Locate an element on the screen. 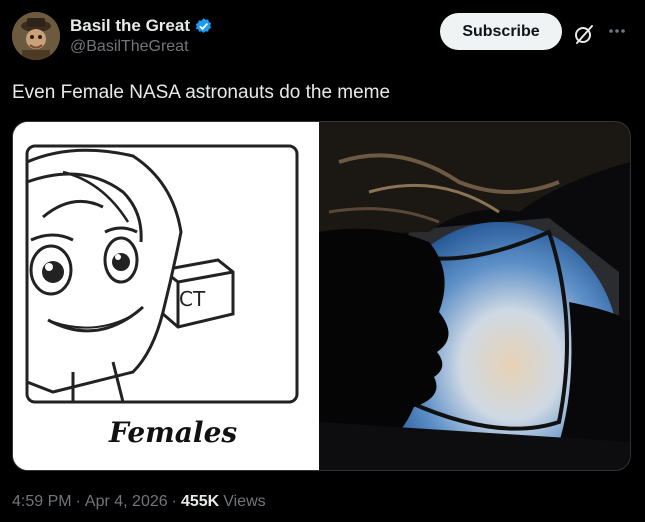 This screenshot has height=522, width=645. tweet-header: Basil the Great @BasilTheGreat Subscribe is located at coordinates (322, 37).